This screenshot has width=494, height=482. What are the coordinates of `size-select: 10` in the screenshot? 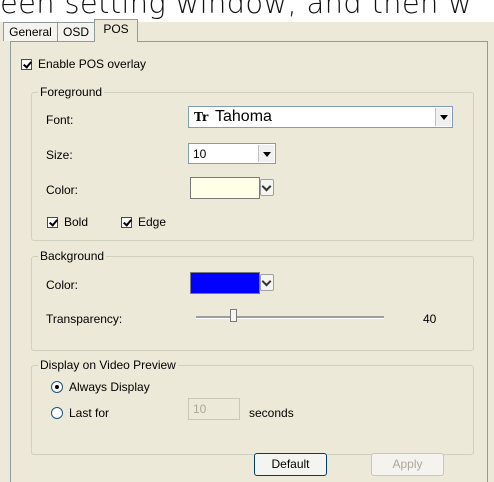 It's located at (232, 153).